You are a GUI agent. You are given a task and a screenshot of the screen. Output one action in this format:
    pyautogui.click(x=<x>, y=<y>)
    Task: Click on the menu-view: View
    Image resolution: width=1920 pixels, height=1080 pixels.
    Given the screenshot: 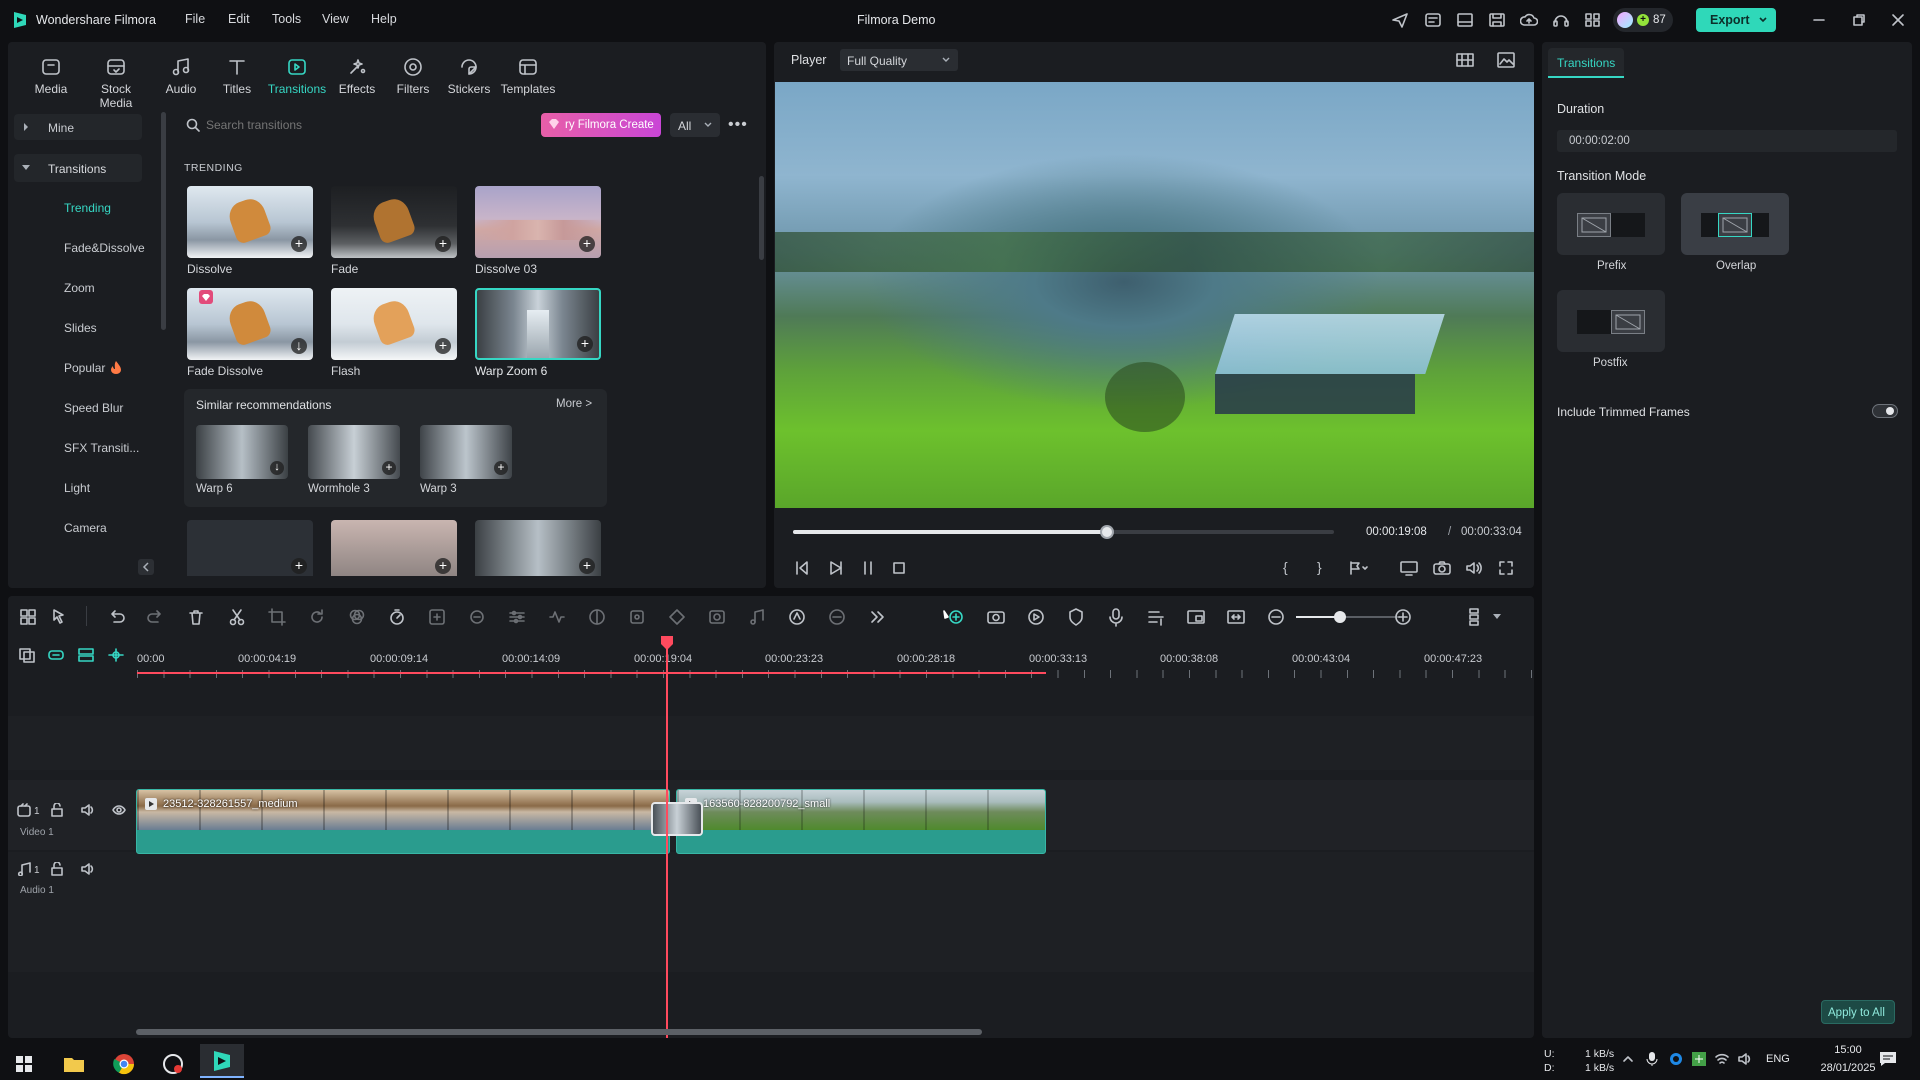 What is the action you would take?
    pyautogui.click(x=335, y=19)
    